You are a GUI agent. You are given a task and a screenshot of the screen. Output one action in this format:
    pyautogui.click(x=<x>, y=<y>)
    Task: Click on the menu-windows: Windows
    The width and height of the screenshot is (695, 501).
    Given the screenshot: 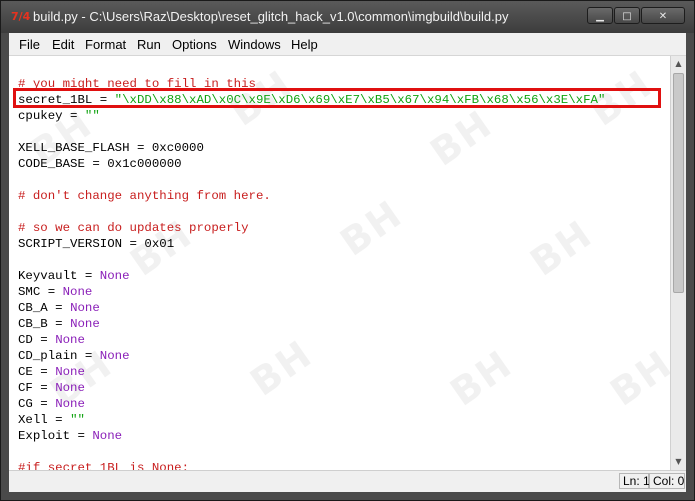 What is the action you would take?
    pyautogui.click(x=254, y=44)
    